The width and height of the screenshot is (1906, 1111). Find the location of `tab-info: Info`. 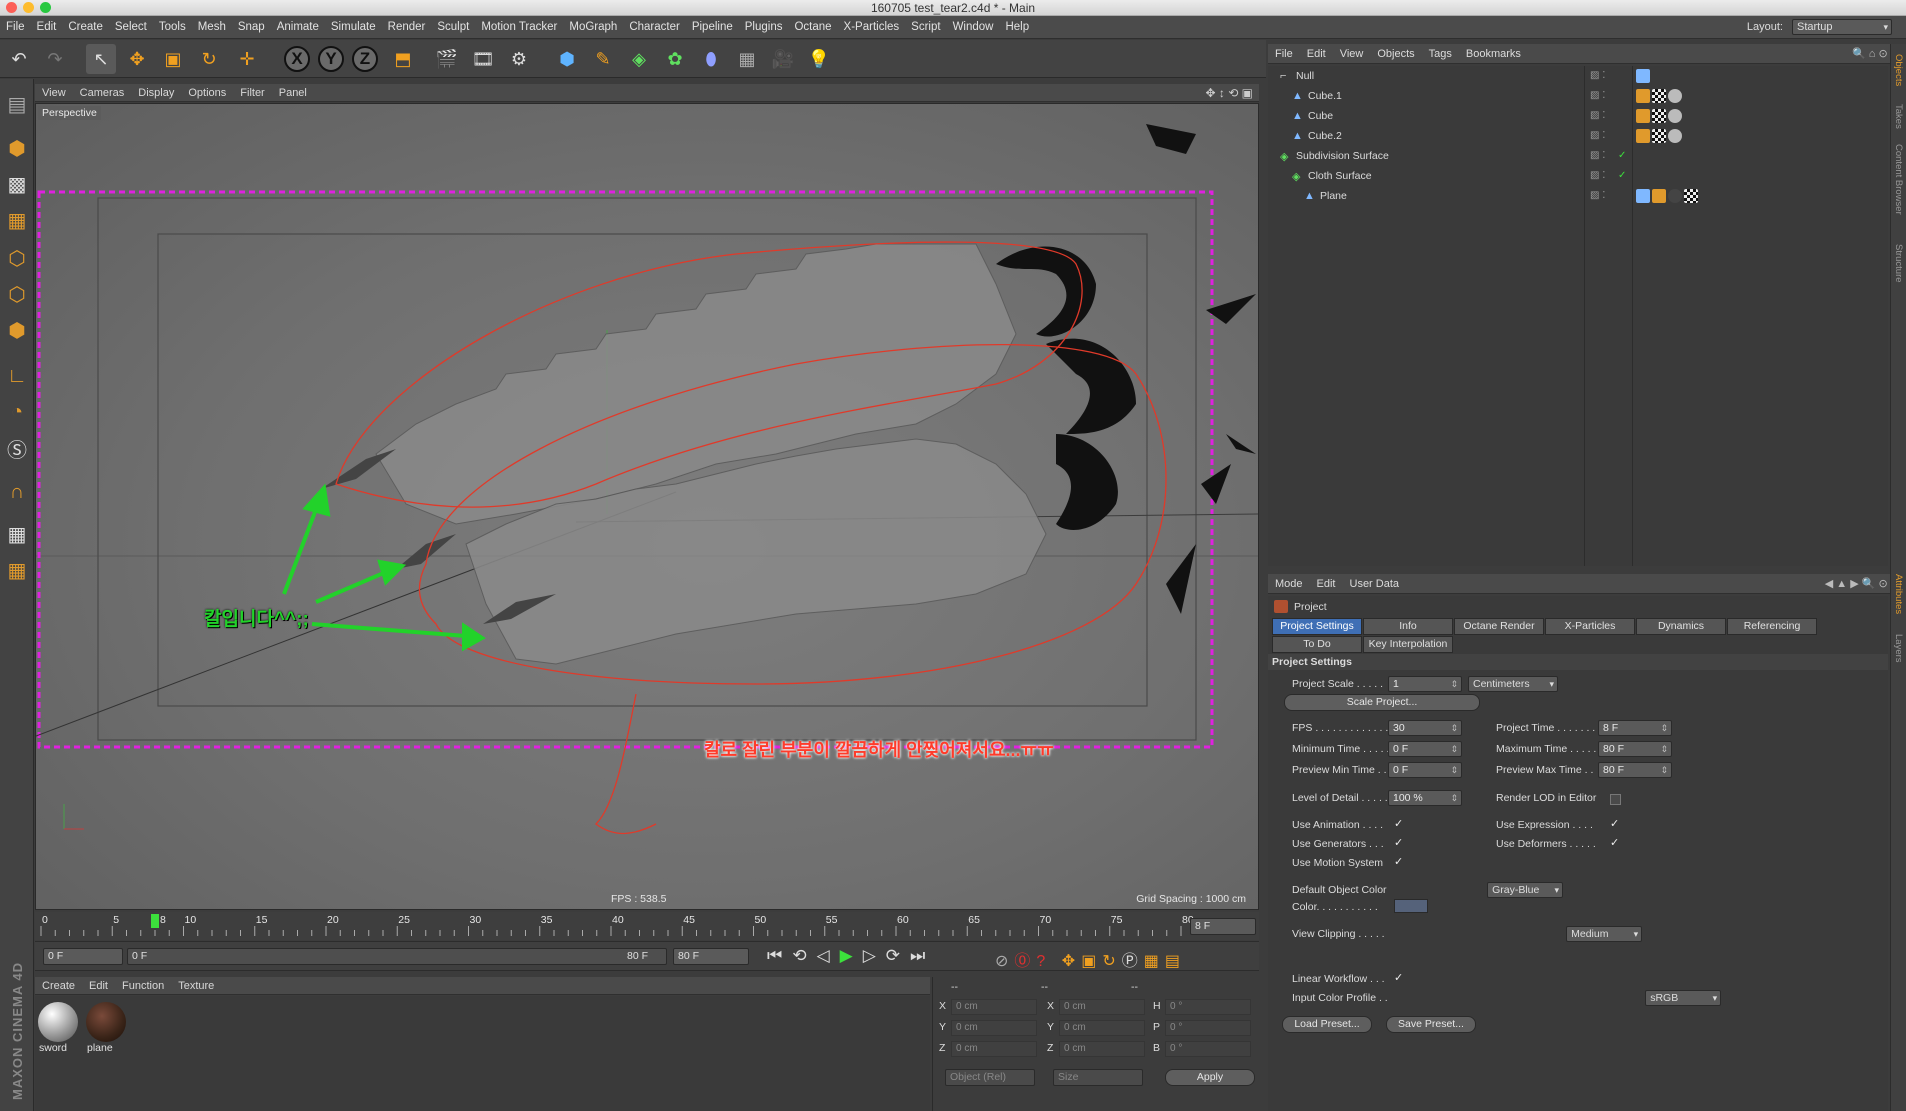

tab-info: Info is located at coordinates (1408, 626).